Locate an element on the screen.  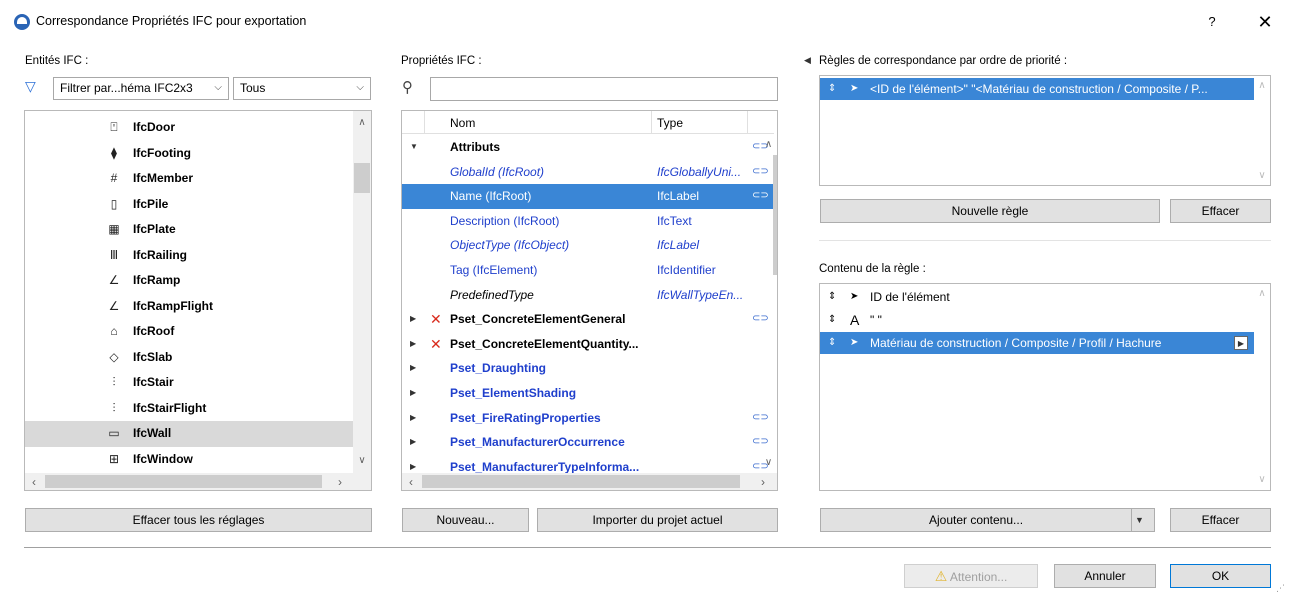
divider is located at coordinates (1045, 240).